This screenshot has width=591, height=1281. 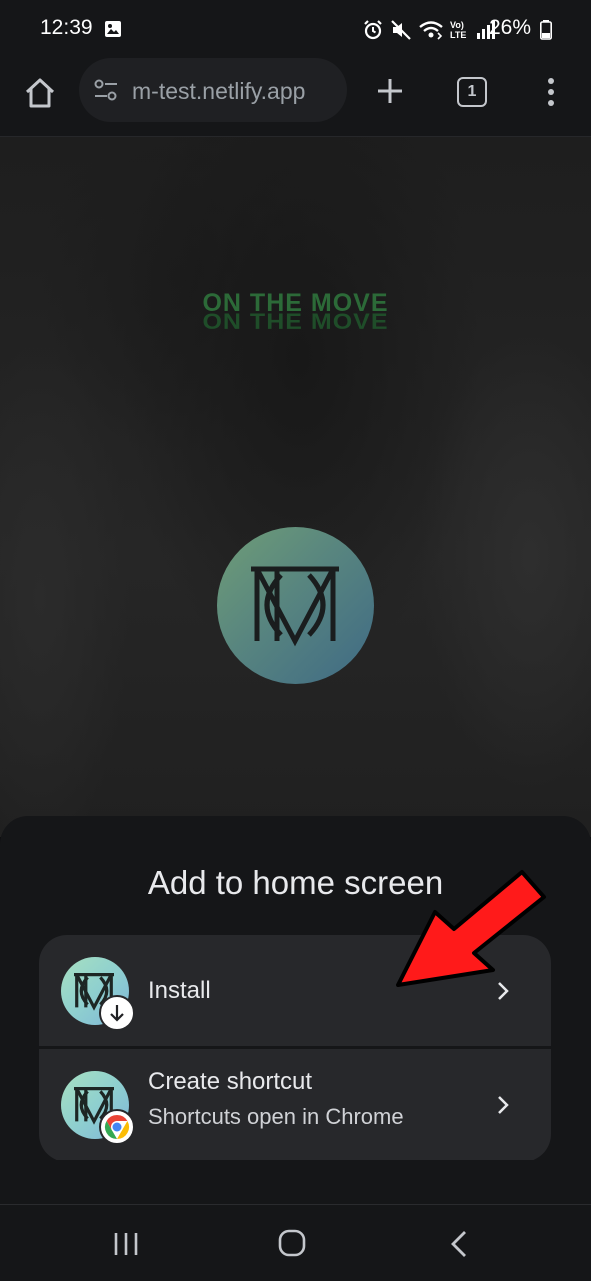 I want to click on home-nav-icon, so click(x=292, y=1243).